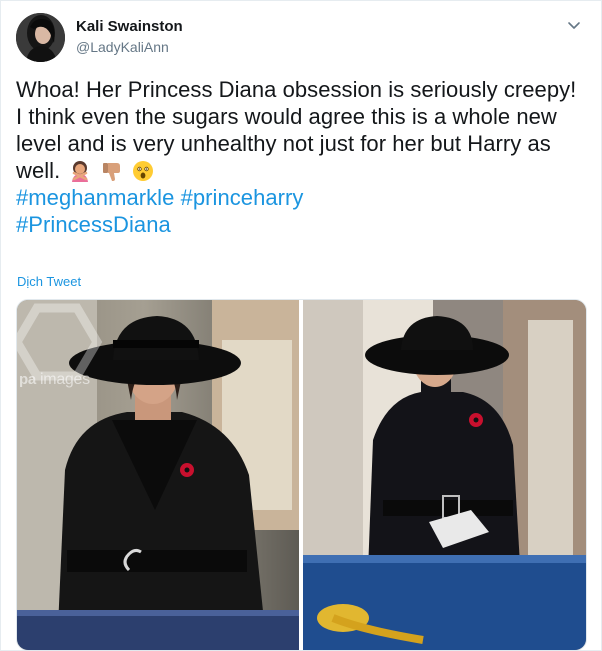 Image resolution: width=602 pixels, height=651 pixels. Describe the element at coordinates (93, 224) in the screenshot. I see `hashtag-princessdiana: #PrincessDiana` at that location.